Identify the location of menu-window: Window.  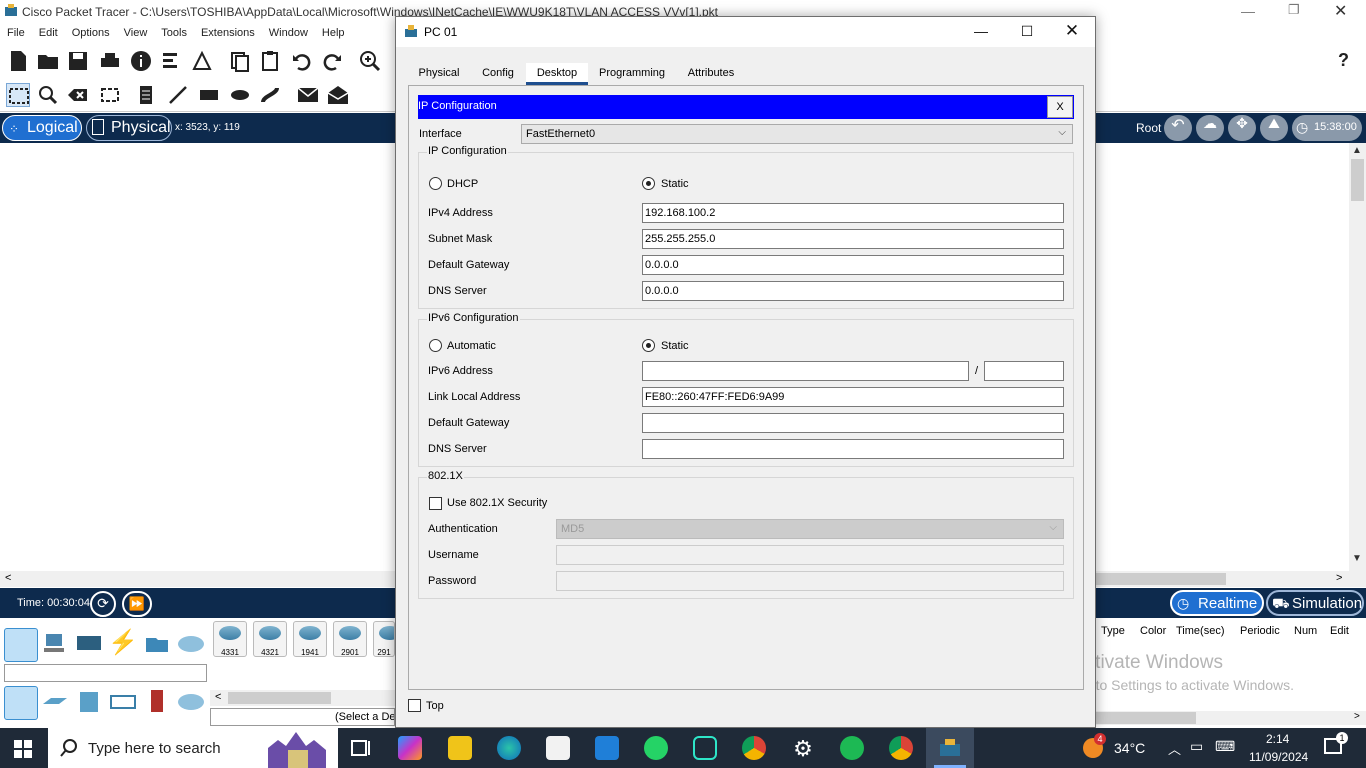
(288, 33).